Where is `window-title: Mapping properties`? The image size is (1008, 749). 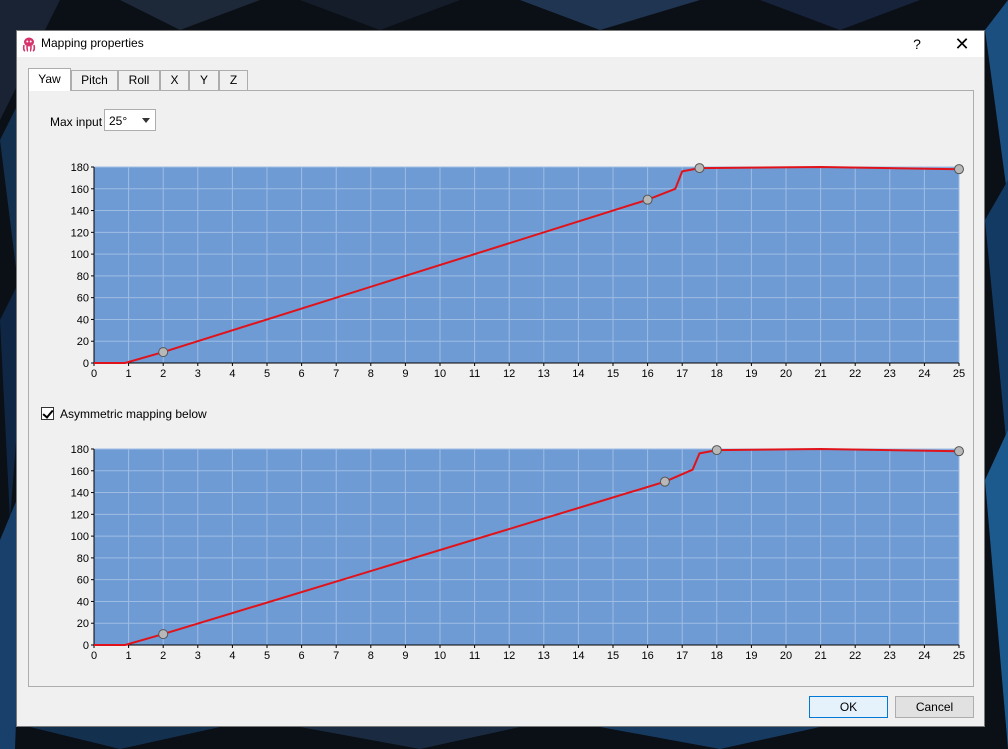
window-title: Mapping properties is located at coordinates (92, 43).